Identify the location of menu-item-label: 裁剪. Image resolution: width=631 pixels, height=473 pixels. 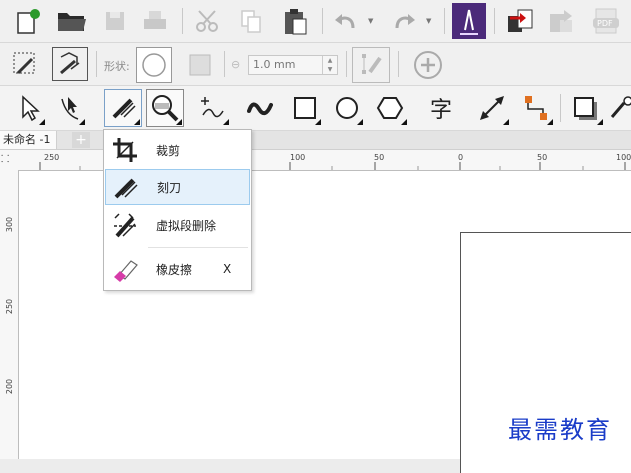
(168, 150).